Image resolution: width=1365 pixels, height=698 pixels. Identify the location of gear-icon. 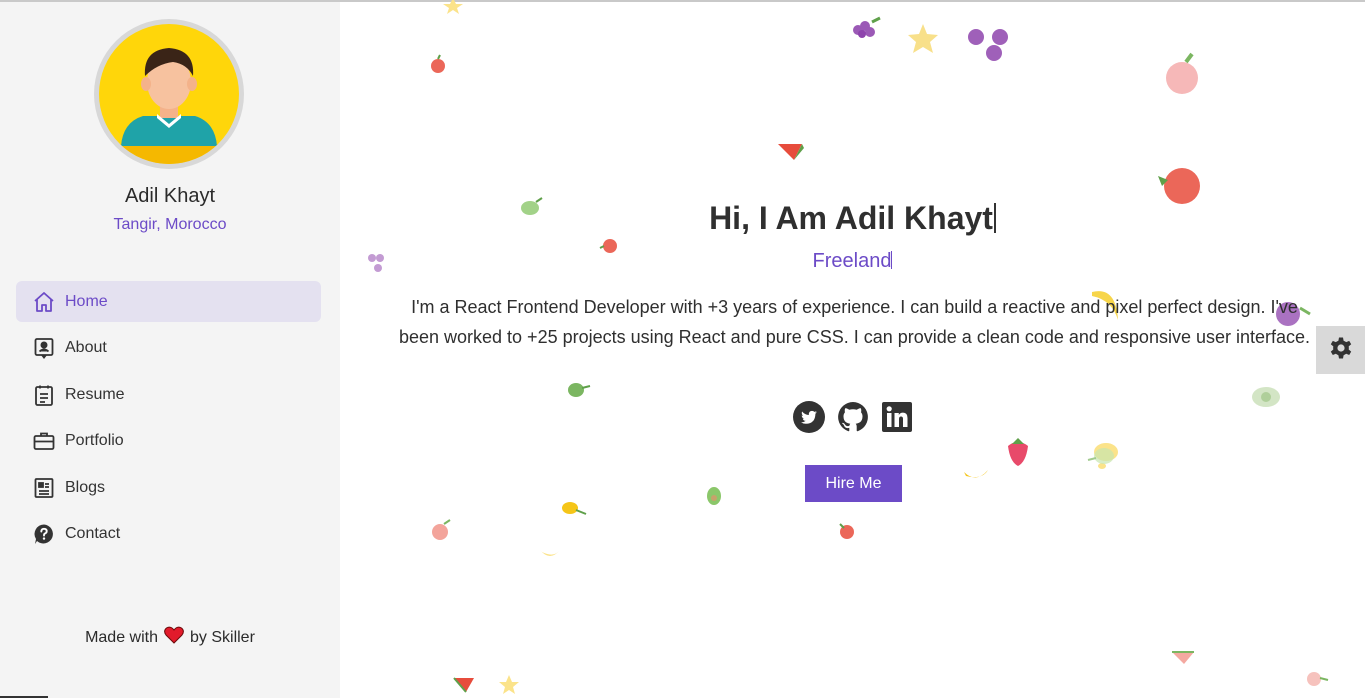
(1341, 350).